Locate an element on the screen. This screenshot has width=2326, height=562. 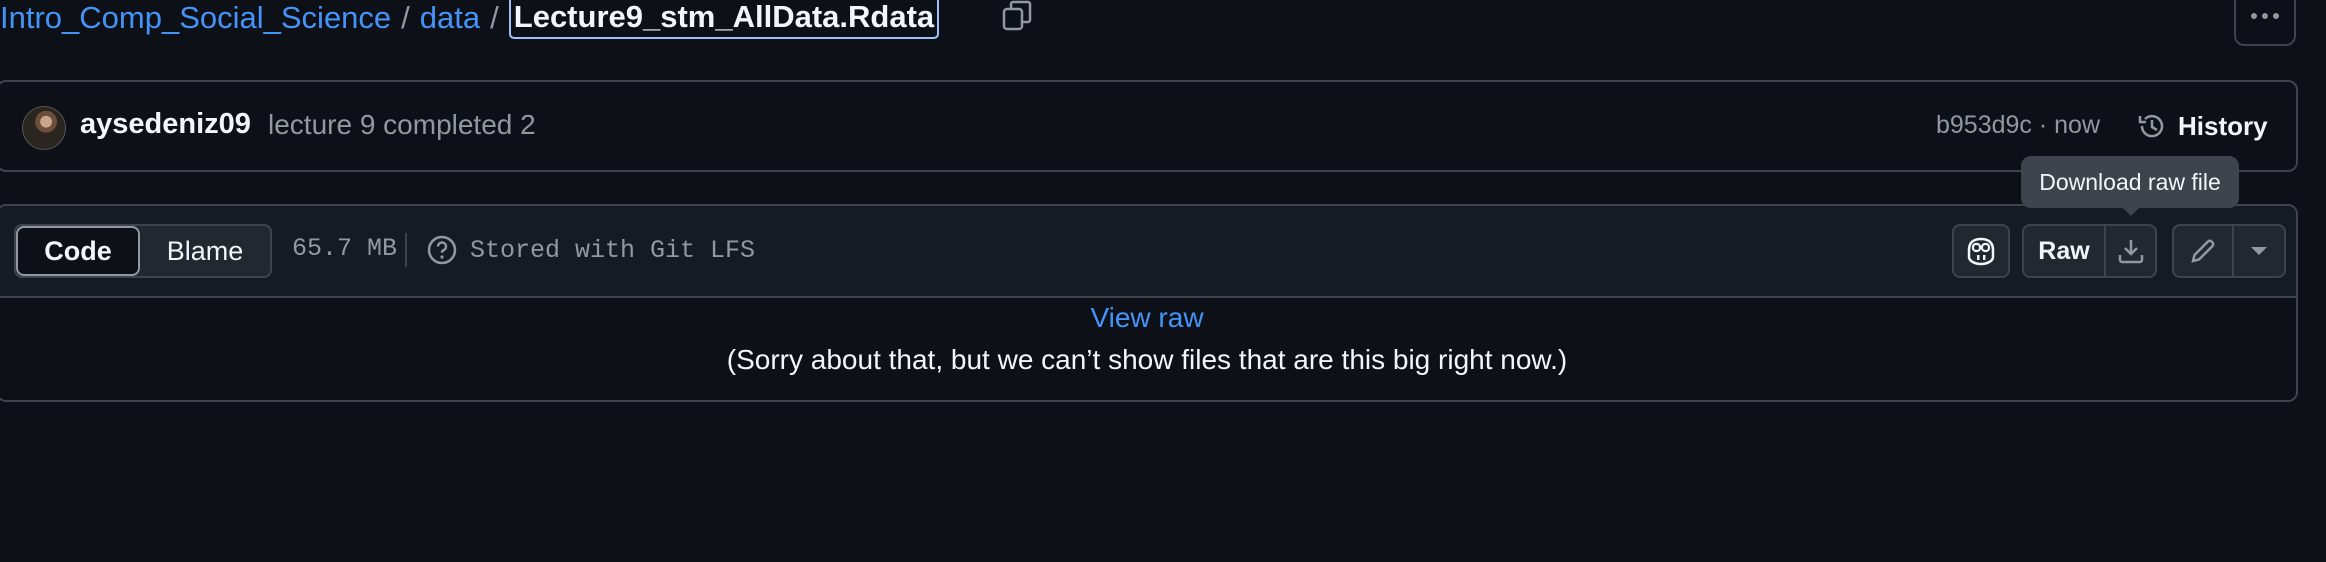
history-button: History is located at coordinates (2202, 126).